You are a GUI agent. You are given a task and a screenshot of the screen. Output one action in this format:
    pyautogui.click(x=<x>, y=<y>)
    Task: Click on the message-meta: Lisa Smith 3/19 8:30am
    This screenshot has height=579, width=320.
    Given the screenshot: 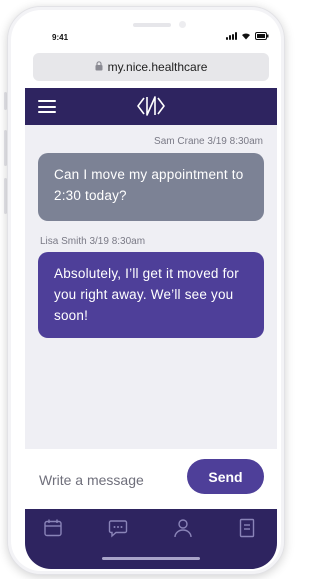 What is the action you would take?
    pyautogui.click(x=93, y=241)
    